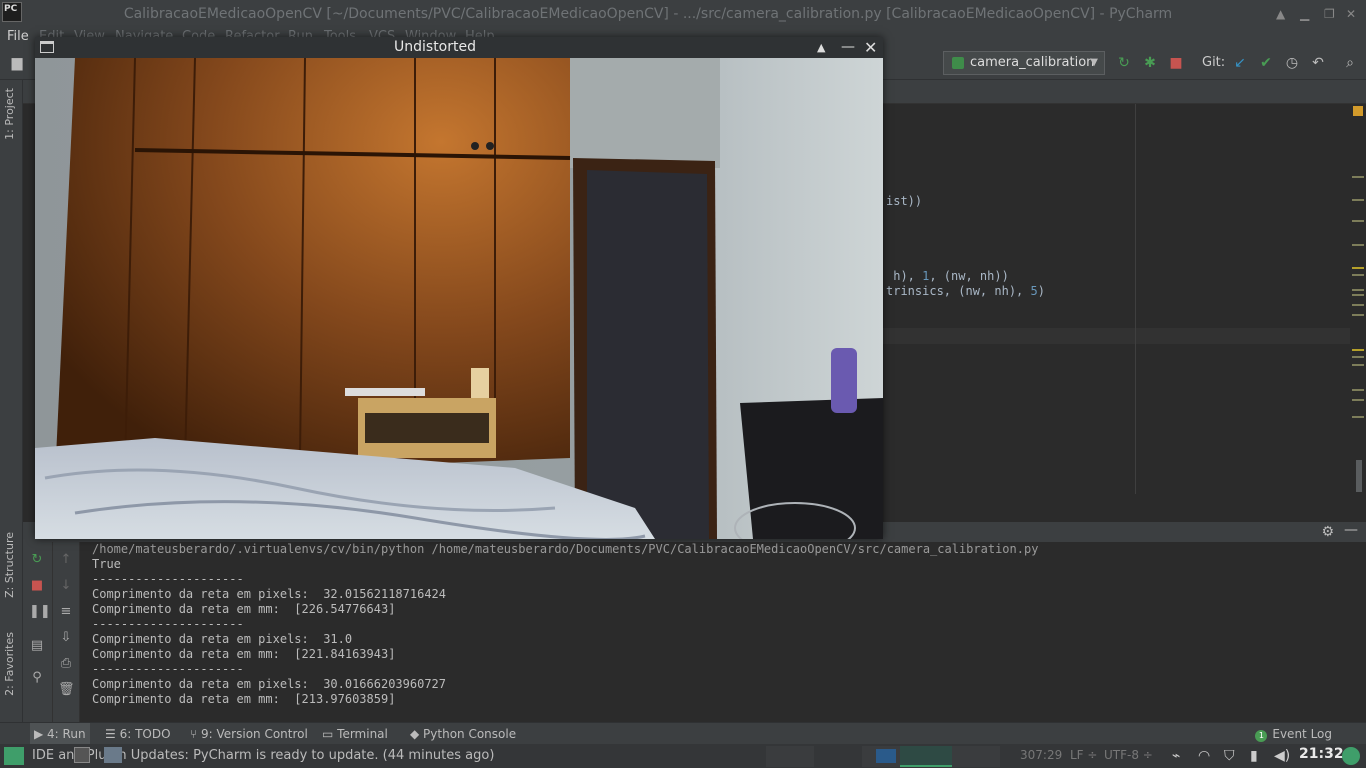  Describe the element at coordinates (66, 612) in the screenshot. I see `soft-wrap-icon: ≡` at that location.